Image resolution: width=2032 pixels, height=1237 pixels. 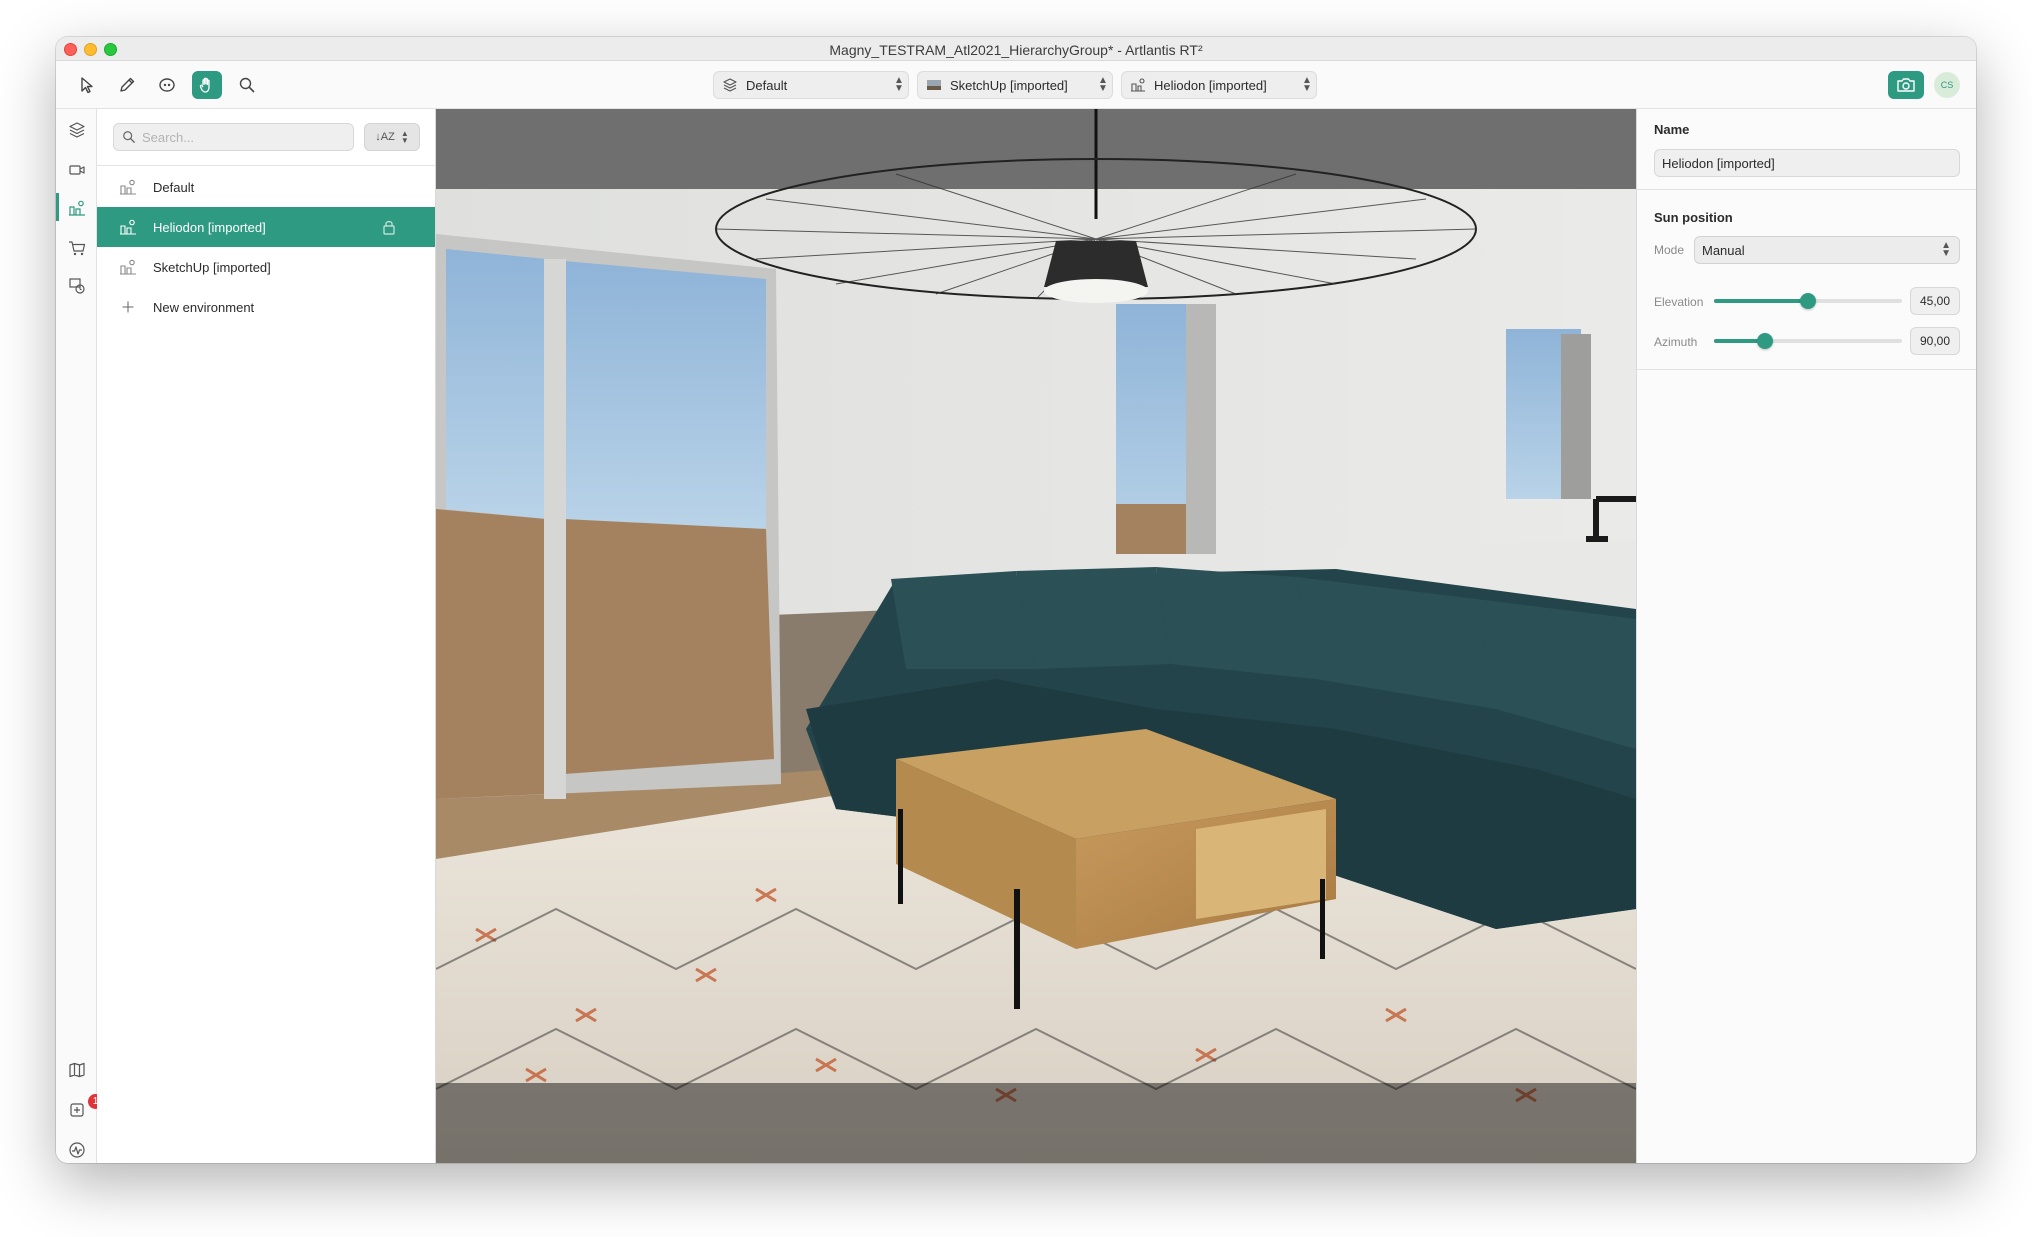 What do you see at coordinates (1679, 302) in the screenshot?
I see `elevation-label: Elevation` at bounding box center [1679, 302].